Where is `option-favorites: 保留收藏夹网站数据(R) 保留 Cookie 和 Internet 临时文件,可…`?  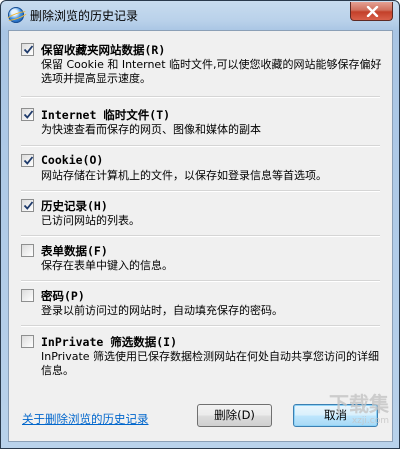
option-favorites: 保留收藏夹网站数据(R) 保留 Cookie 和 Internet 临时文件,可… is located at coordinates (202, 66).